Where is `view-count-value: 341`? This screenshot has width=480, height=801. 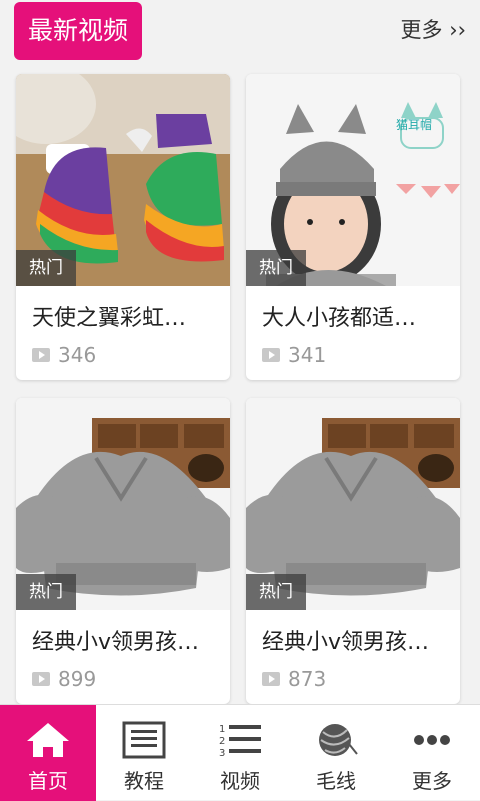 view-count-value: 341 is located at coordinates (307, 355).